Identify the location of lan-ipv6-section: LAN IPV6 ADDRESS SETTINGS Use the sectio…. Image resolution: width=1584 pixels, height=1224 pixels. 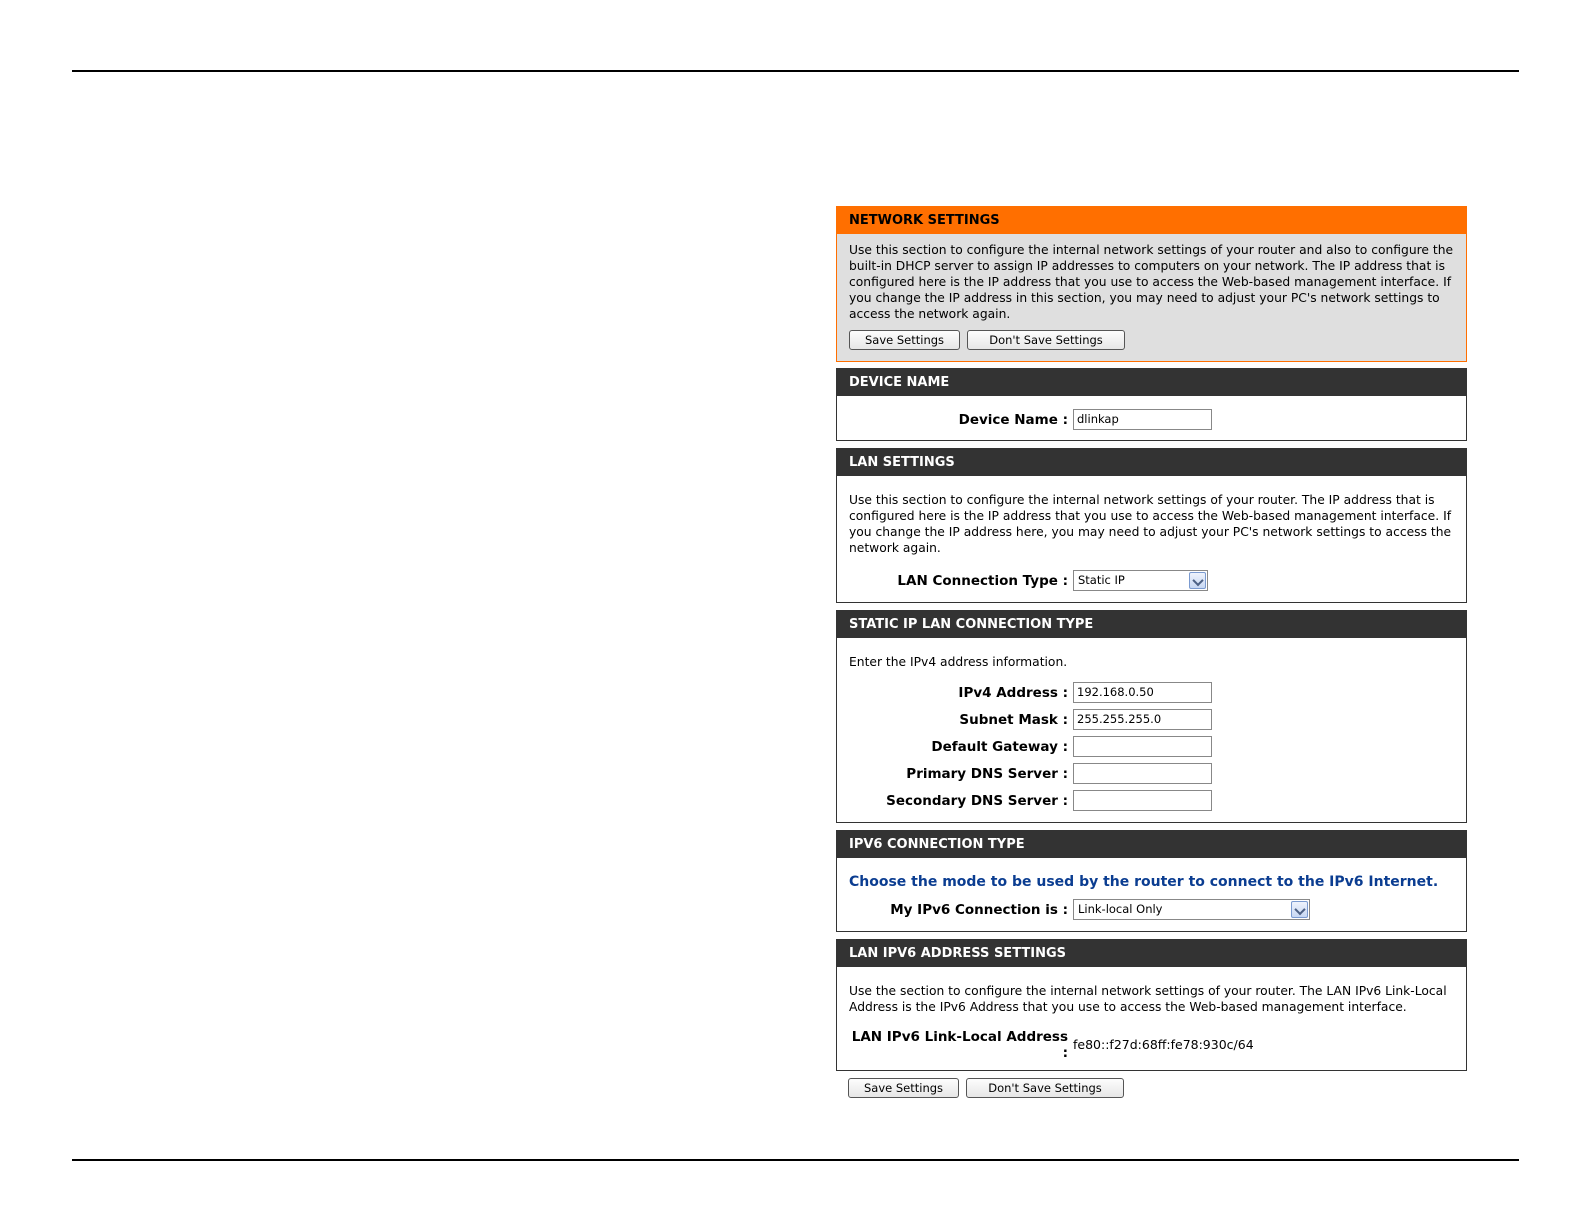
(1151, 1005).